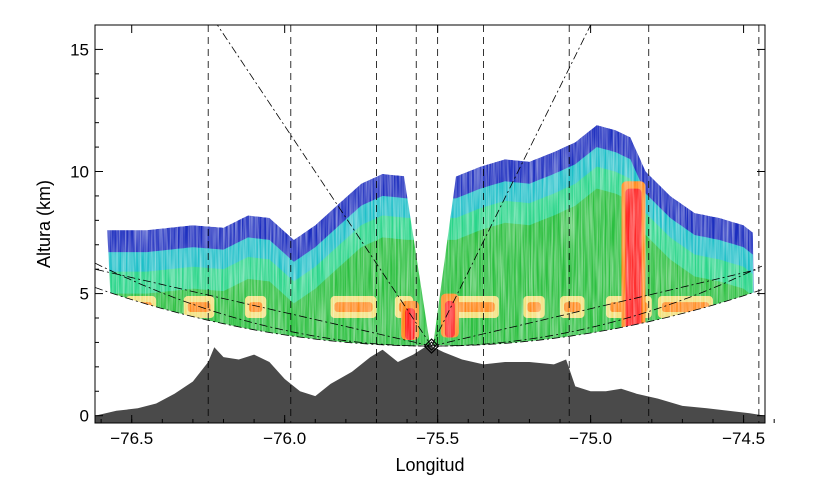 The width and height of the screenshot is (840, 490). I want to click on terrain-layer, so click(430, 383).